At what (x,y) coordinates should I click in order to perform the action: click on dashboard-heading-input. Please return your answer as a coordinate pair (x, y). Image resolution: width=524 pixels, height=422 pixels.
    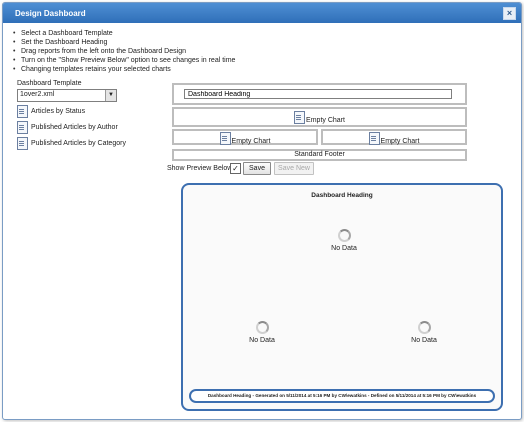
    Looking at the image, I should click on (318, 94).